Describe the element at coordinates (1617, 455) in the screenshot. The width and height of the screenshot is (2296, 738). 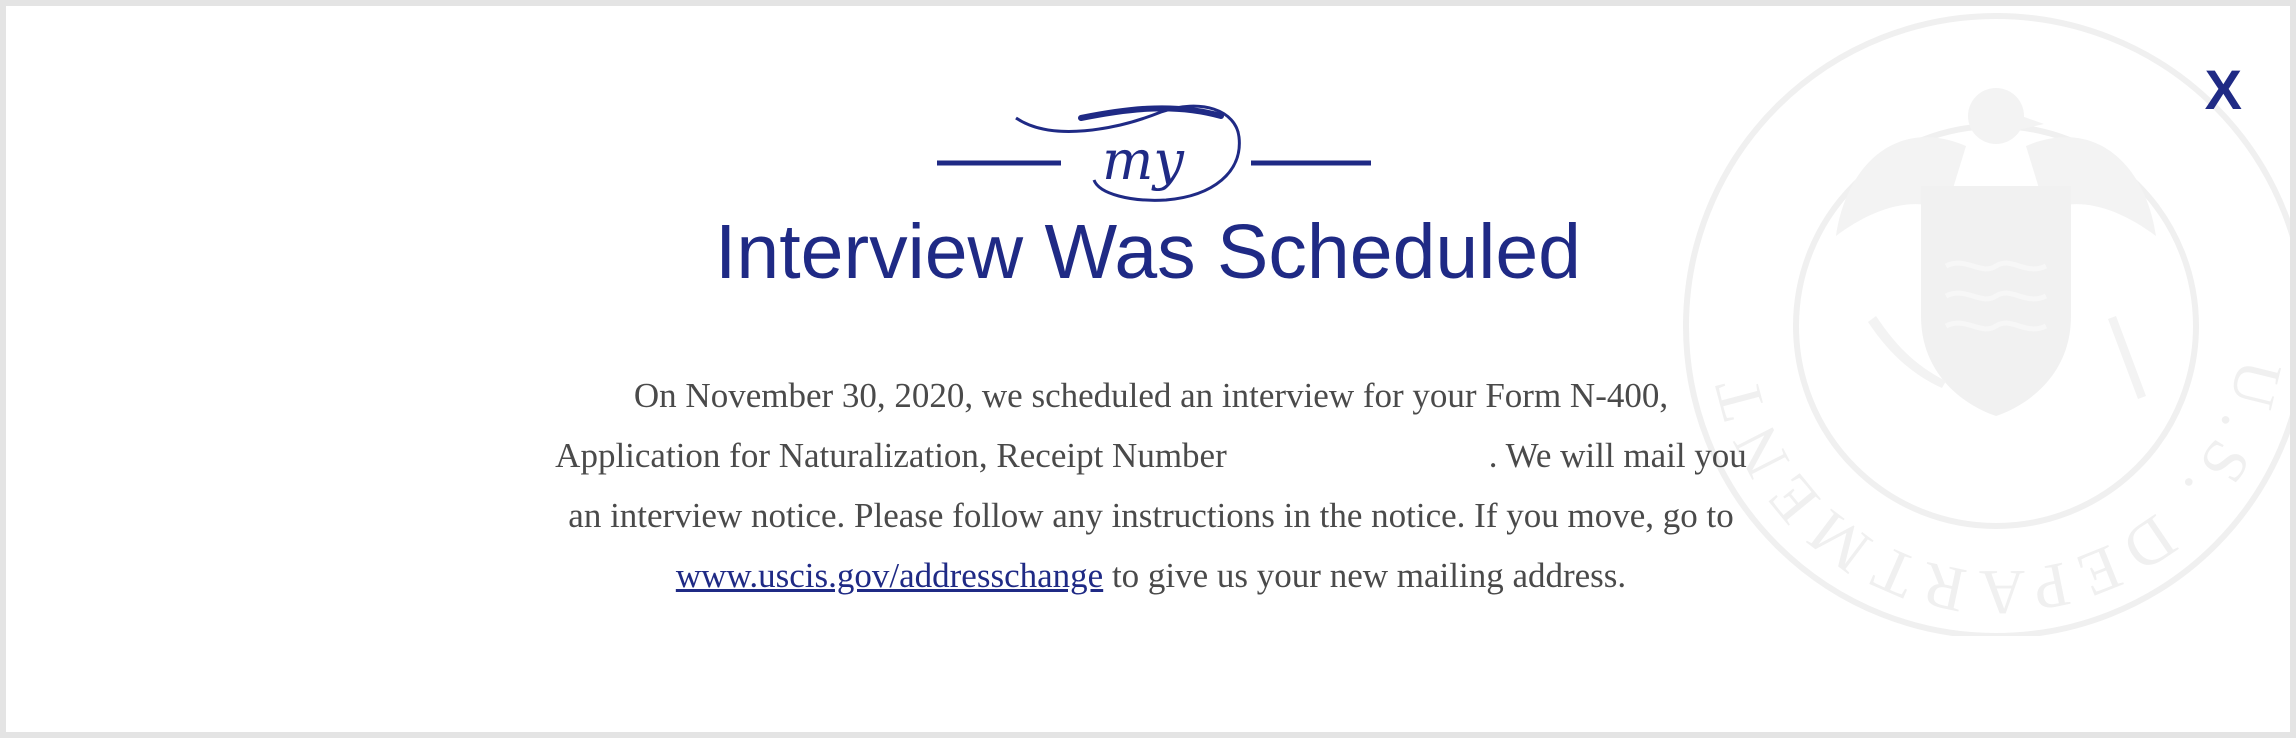
I see `message-line-2-end: . We will mail you` at that location.